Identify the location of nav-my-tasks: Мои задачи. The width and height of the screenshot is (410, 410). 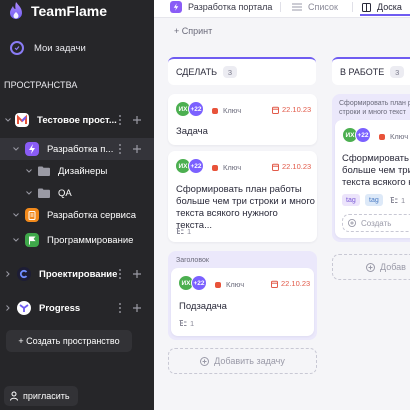
(48, 48).